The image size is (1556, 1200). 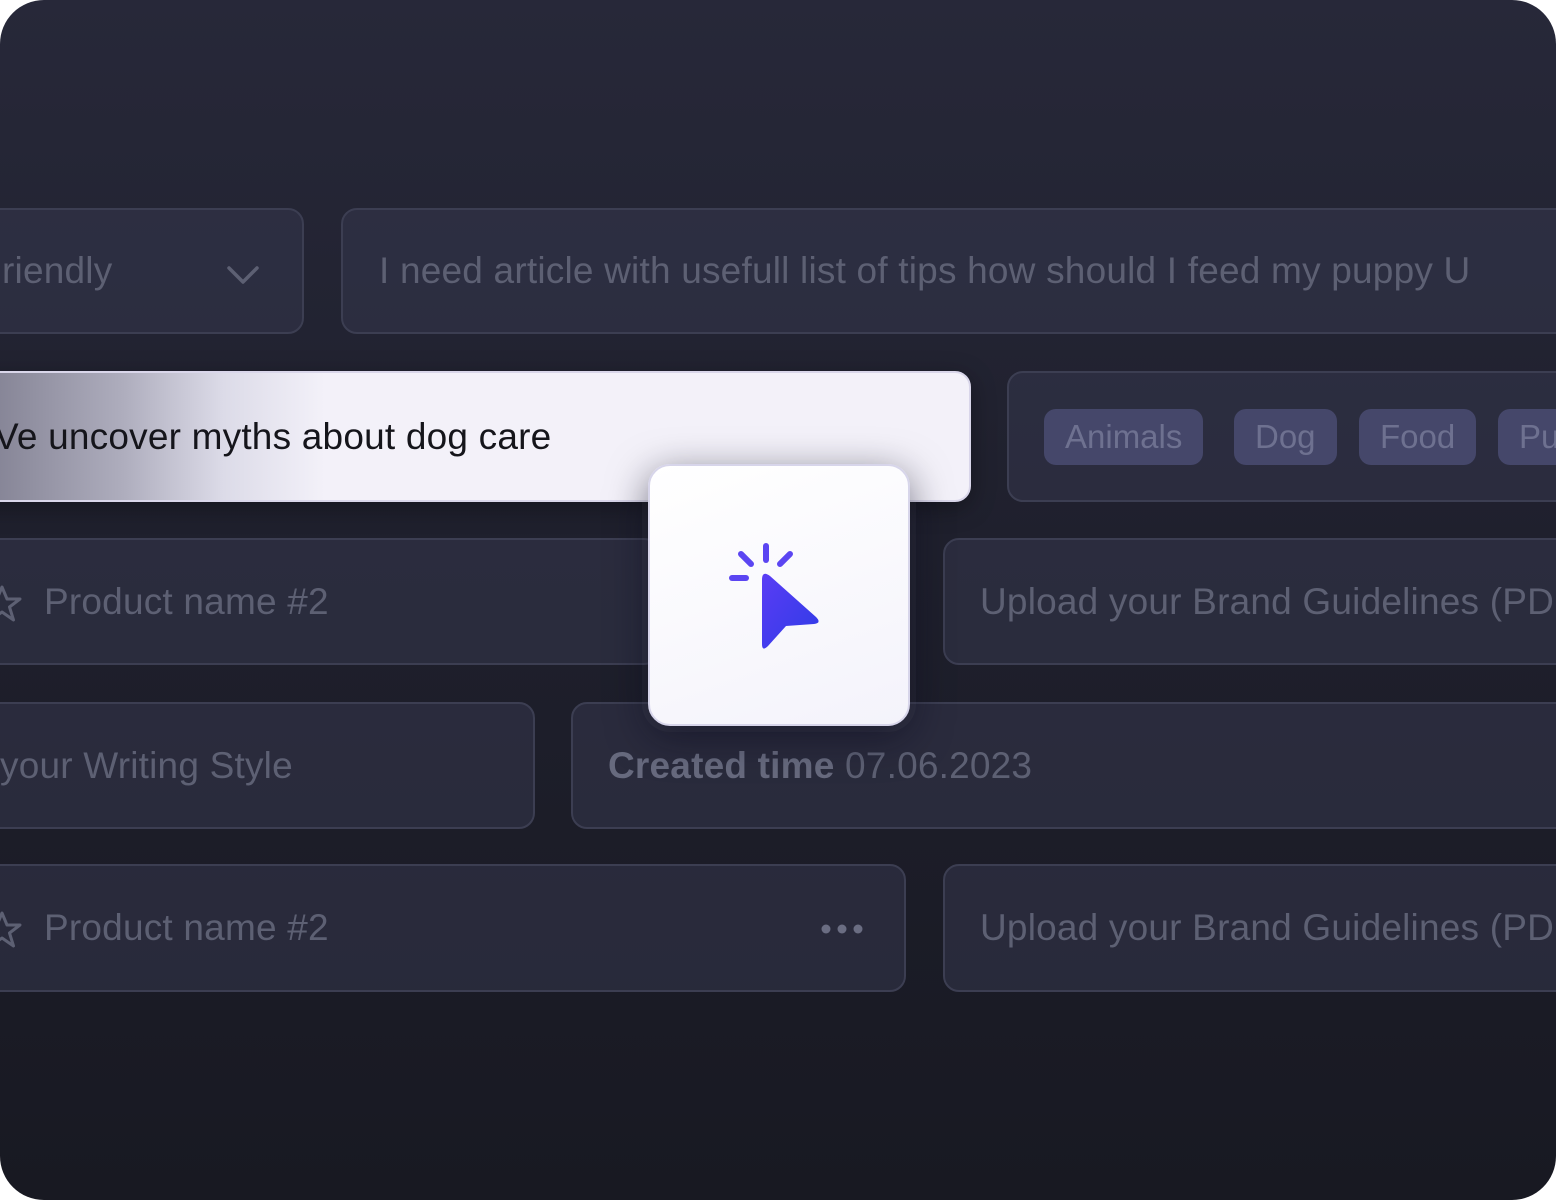 I want to click on article-title-value: Ve uncover myths about dog care, so click(x=276, y=436).